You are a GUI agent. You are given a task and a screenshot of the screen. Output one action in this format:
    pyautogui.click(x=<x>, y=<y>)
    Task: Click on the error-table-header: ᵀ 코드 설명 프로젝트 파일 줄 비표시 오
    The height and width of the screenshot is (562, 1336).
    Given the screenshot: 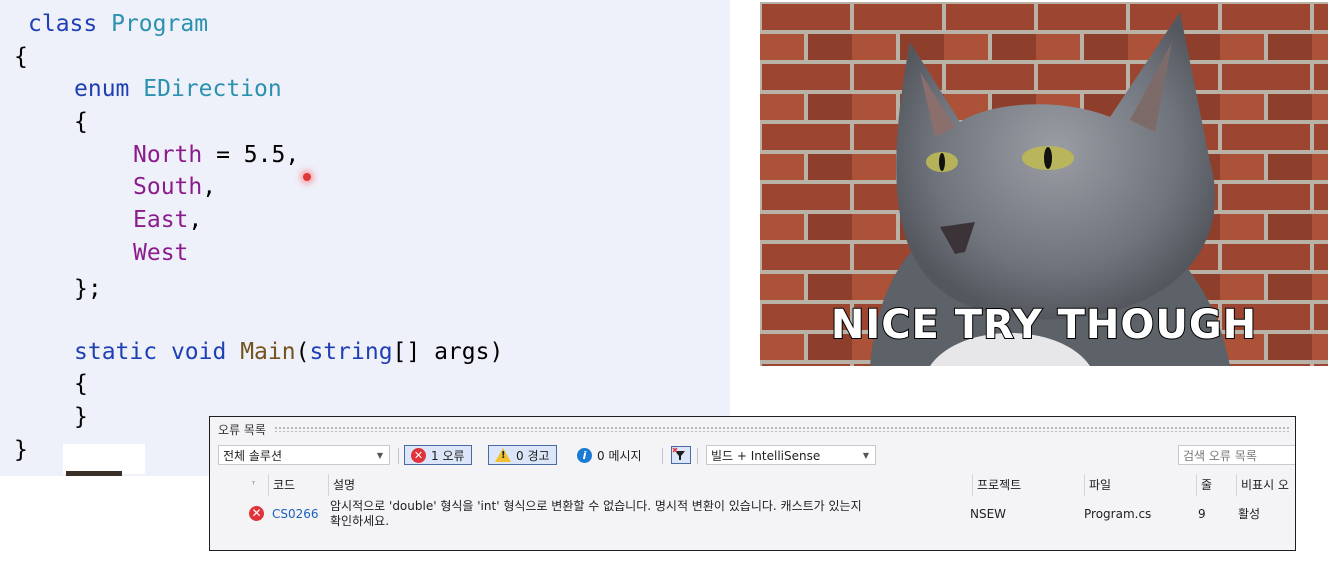 What is the action you would take?
    pyautogui.click(x=752, y=485)
    